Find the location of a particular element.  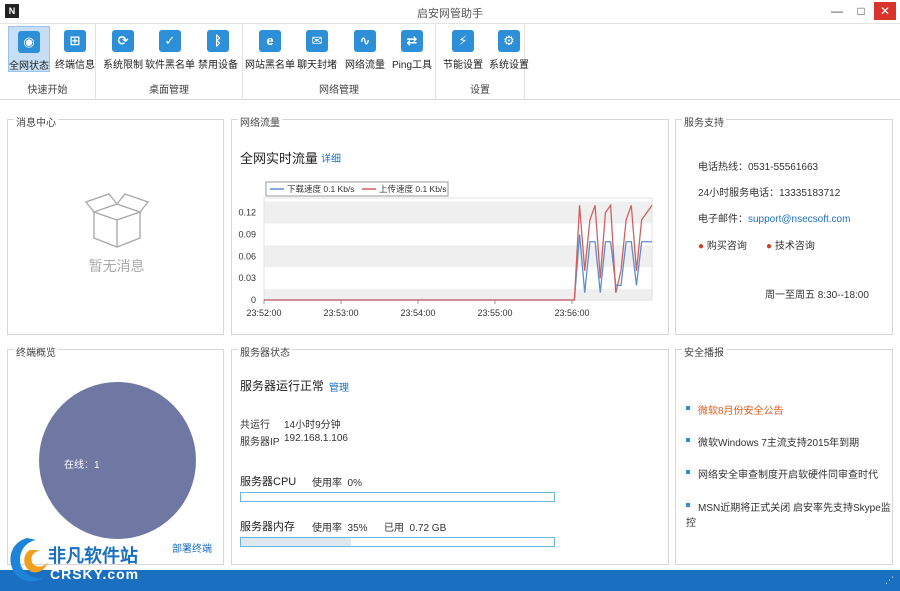

watermark-en: CRSKY.com is located at coordinates (95, 574).